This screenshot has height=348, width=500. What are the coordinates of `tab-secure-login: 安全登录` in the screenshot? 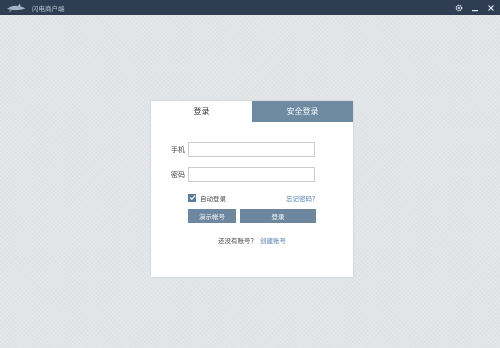 It's located at (302, 111).